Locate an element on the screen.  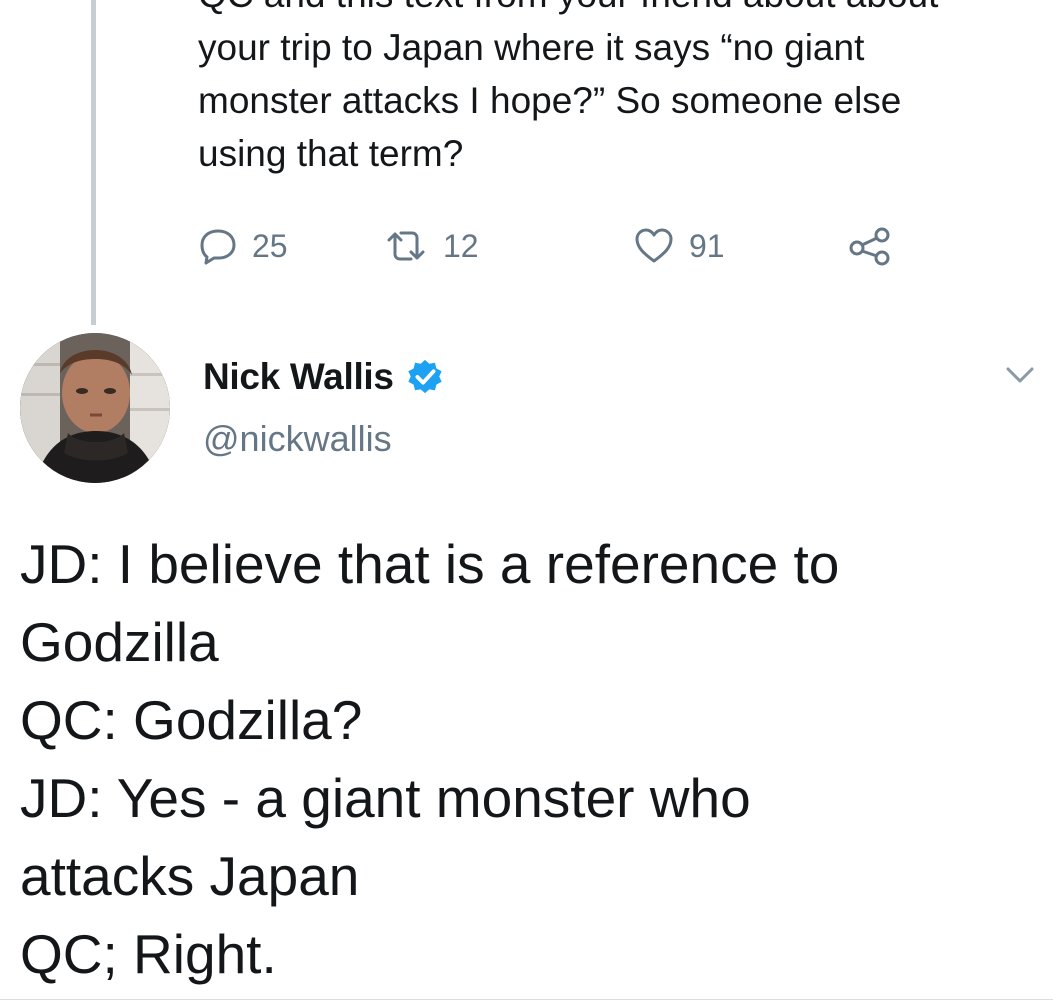
author-name-row: Nick Wallis is located at coordinates (323, 377).